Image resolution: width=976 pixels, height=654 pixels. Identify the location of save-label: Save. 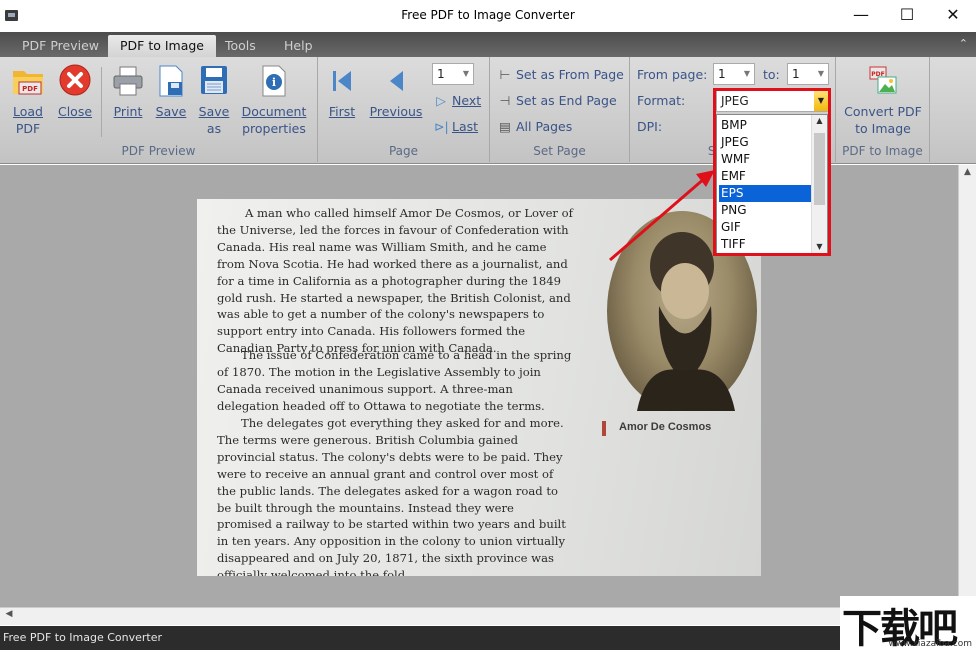
(171, 111).